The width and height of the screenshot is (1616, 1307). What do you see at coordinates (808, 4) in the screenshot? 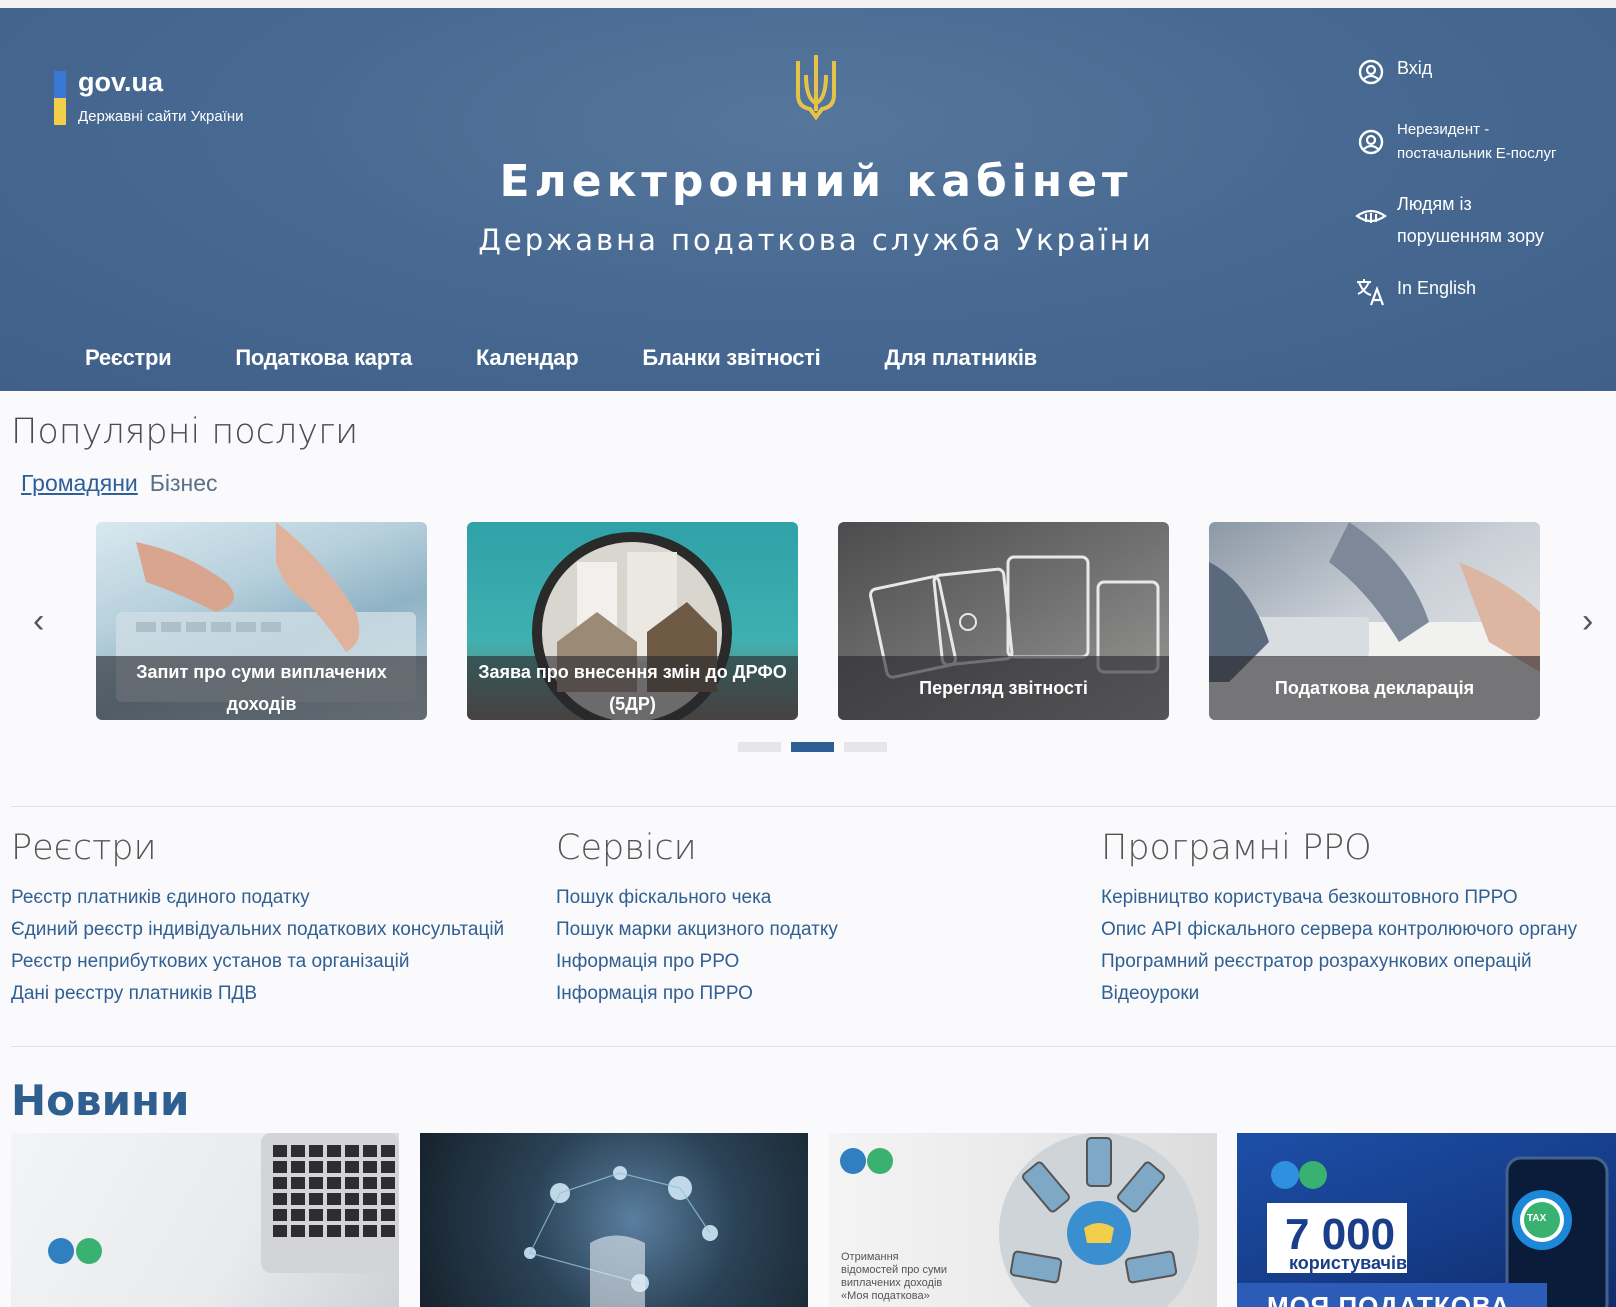
I see `top-strip` at bounding box center [808, 4].